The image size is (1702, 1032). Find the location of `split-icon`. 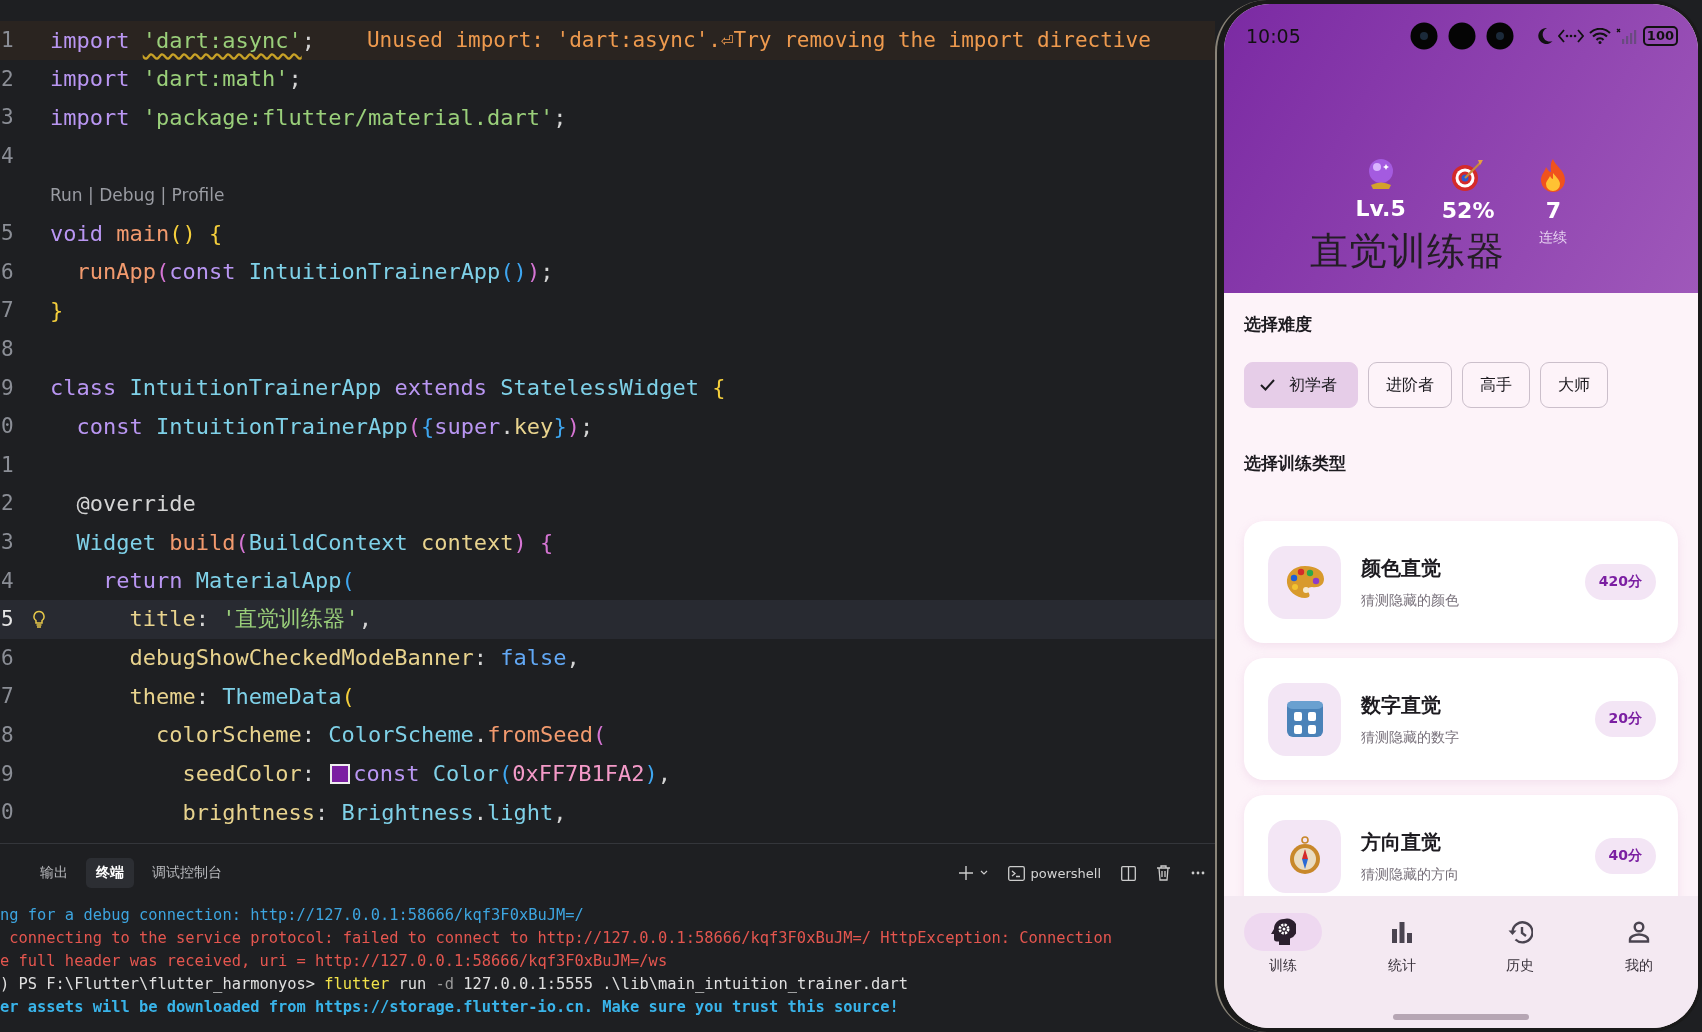

split-icon is located at coordinates (1128, 873).